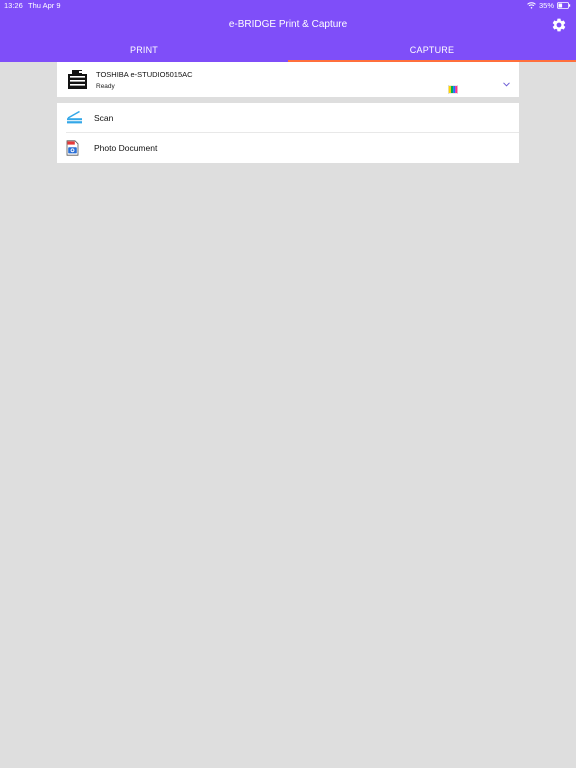 This screenshot has height=768, width=576. Describe the element at coordinates (44, 5) in the screenshot. I see `status-date: Thu Apr 9` at that location.